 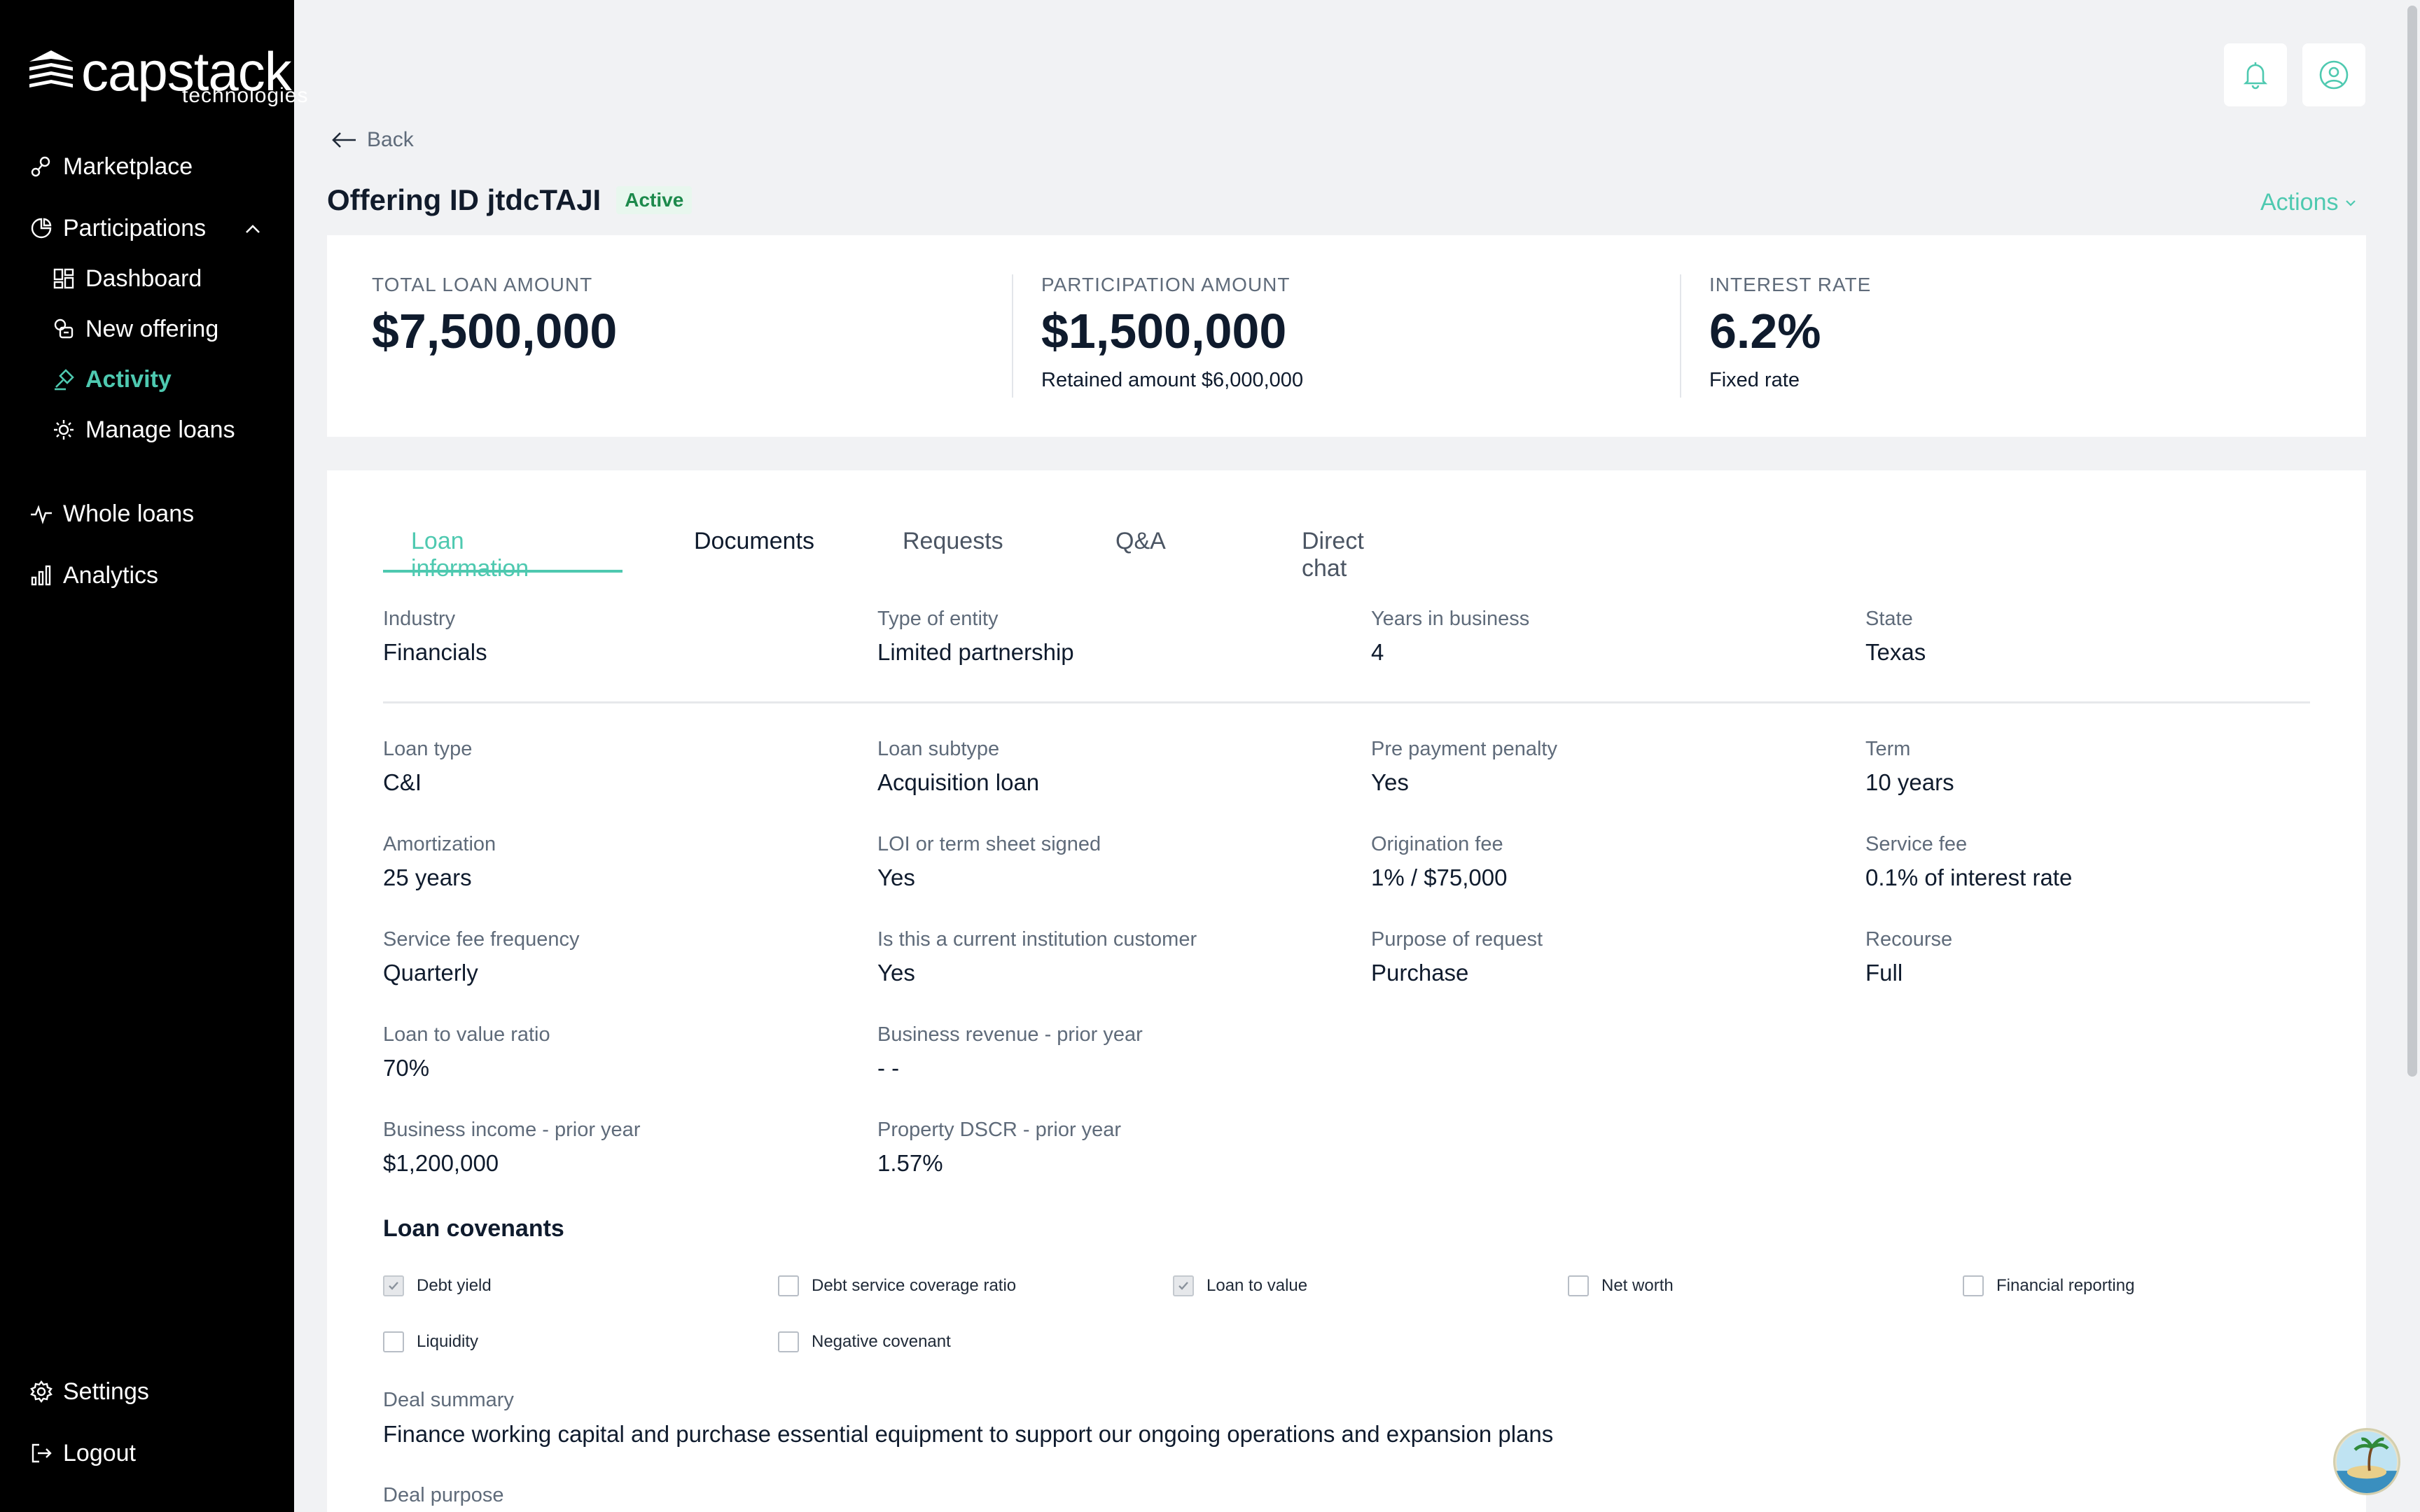 What do you see at coordinates (1377, 652) in the screenshot?
I see `field-value: 4` at bounding box center [1377, 652].